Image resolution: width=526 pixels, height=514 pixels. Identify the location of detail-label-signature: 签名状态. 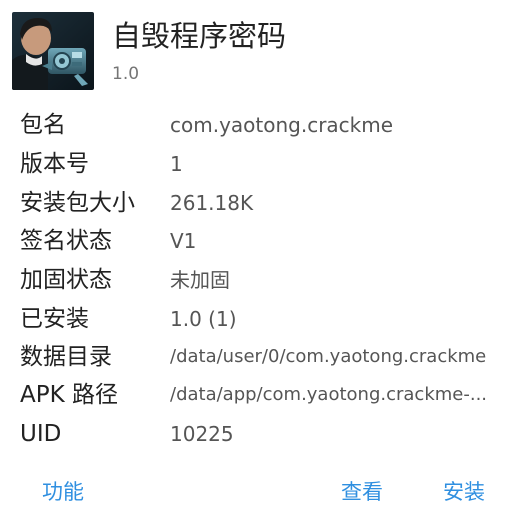
(66, 241).